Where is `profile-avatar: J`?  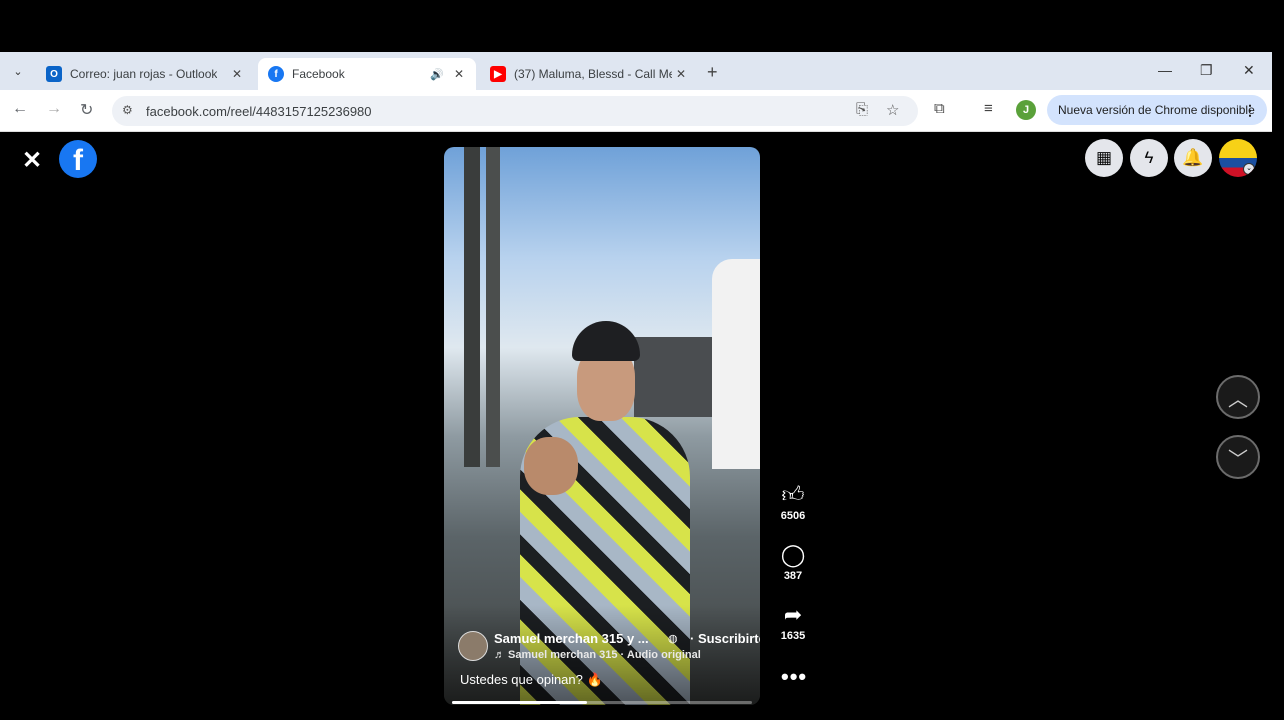
profile-avatar: J is located at coordinates (1026, 110).